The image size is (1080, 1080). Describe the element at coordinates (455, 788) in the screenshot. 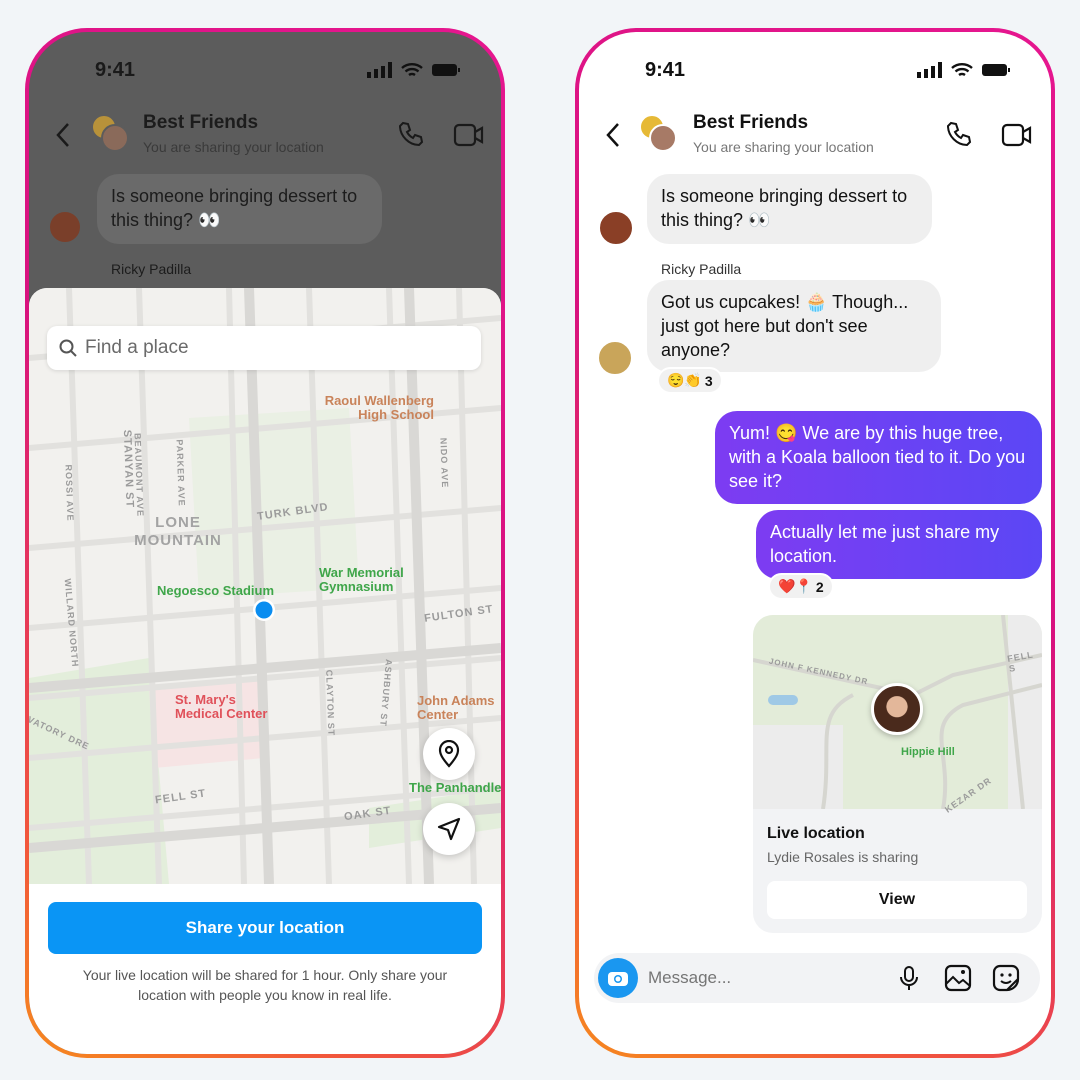

I see `poi-label: The Panhandle` at that location.